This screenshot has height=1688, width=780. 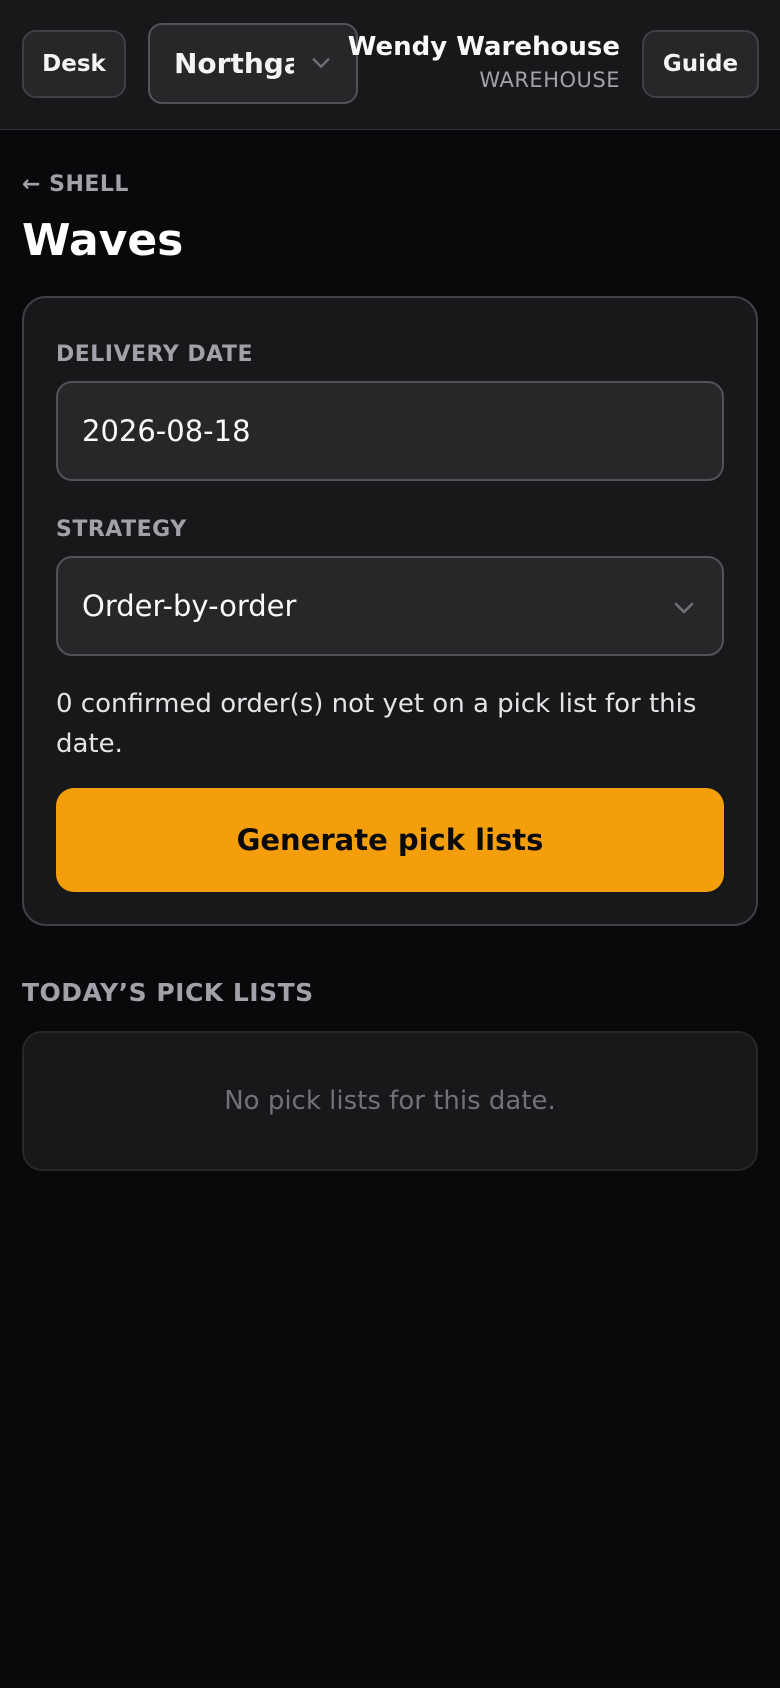 I want to click on strategy-select: Order-by-order, so click(x=390, y=606).